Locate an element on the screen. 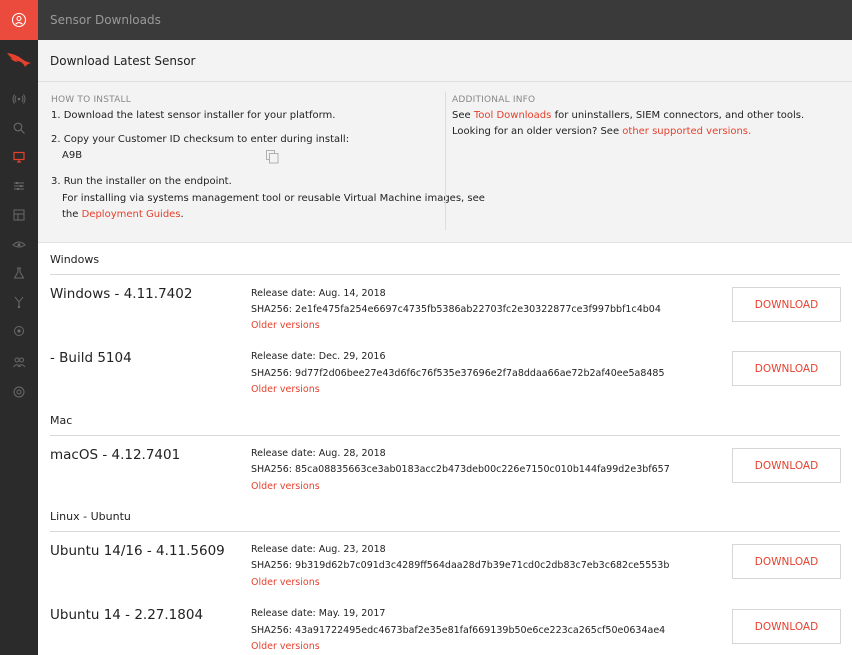 This screenshot has height=655, width=852. flask-icon is located at coordinates (19, 273).